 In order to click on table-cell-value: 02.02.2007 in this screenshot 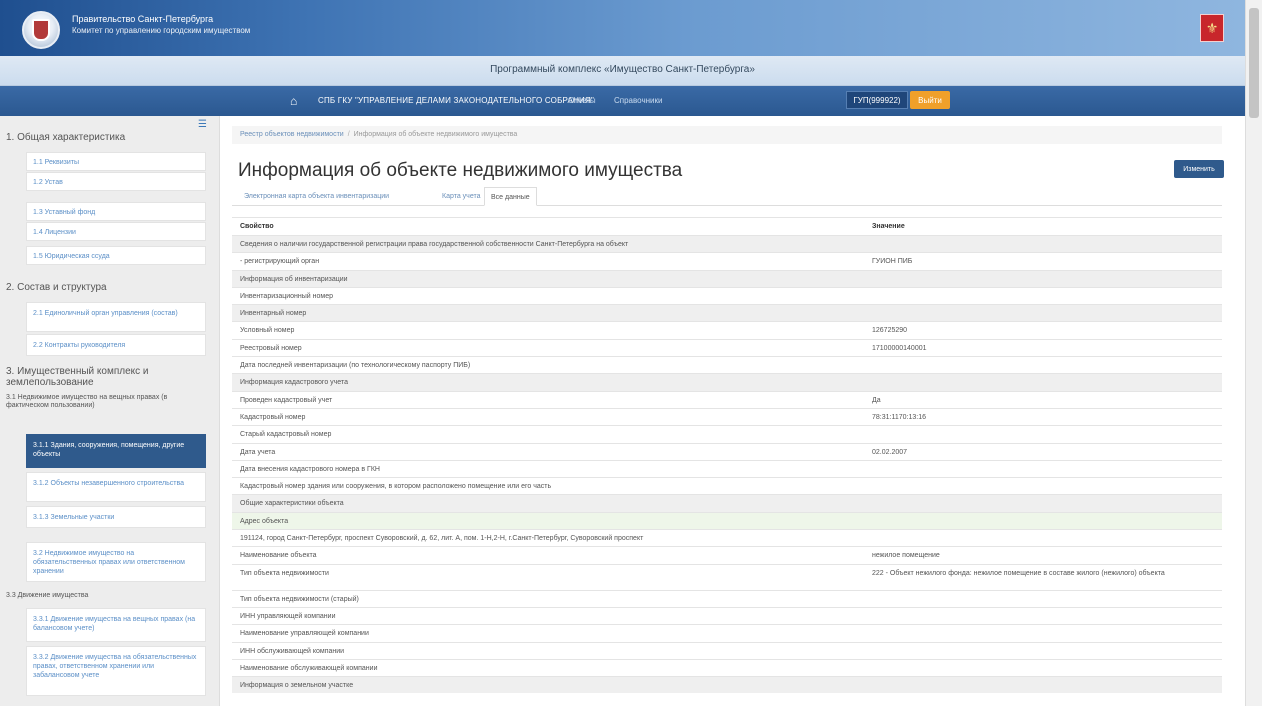, I will do `click(890, 452)`.